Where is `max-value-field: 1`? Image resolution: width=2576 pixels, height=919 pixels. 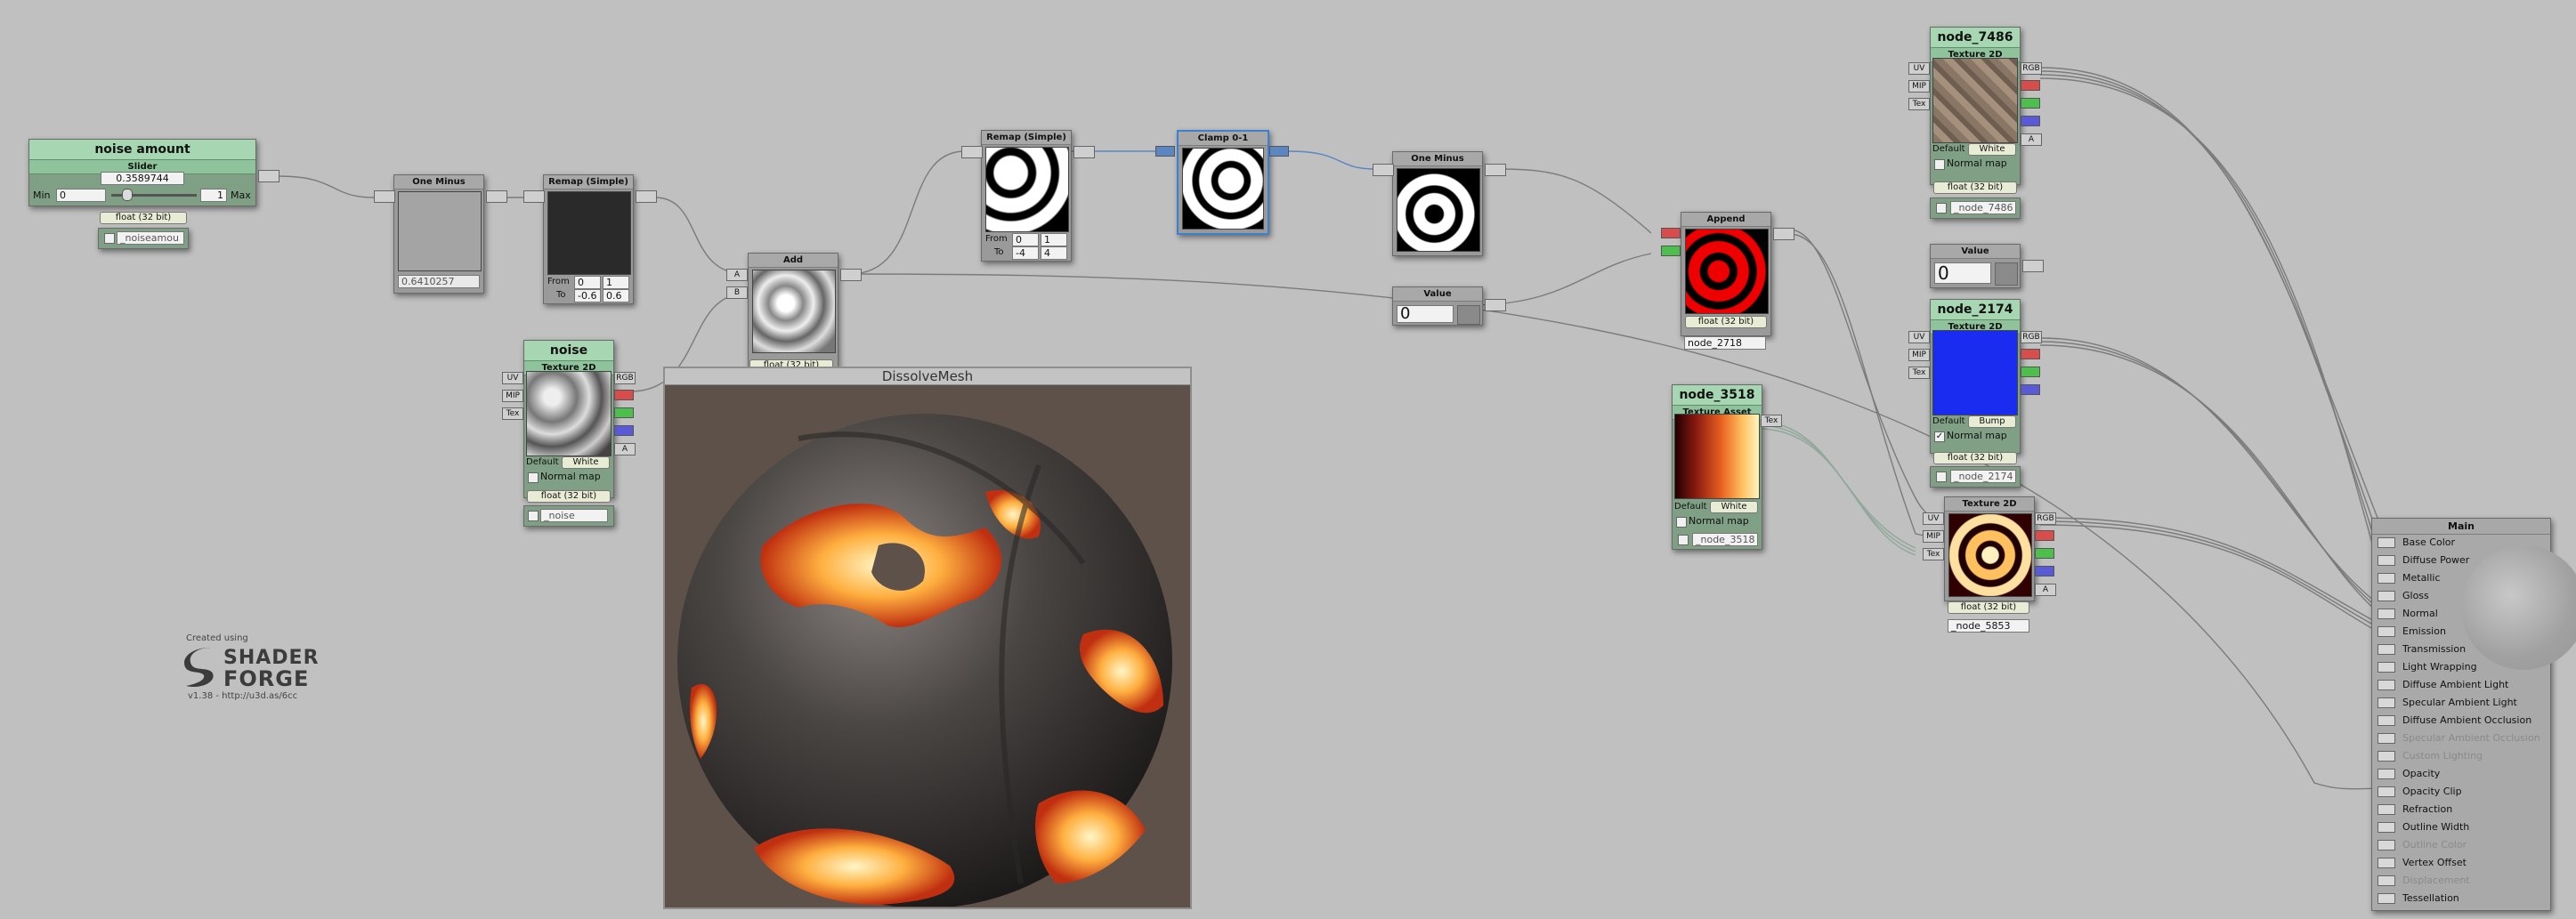
max-value-field: 1 is located at coordinates (213, 195).